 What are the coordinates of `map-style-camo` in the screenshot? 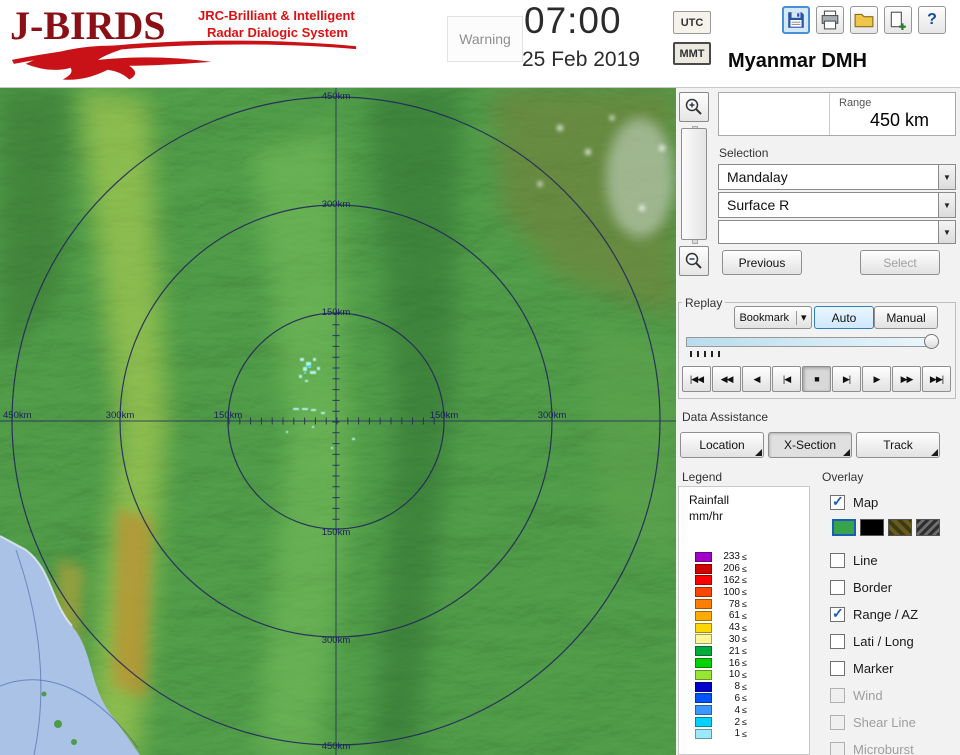 It's located at (900, 527).